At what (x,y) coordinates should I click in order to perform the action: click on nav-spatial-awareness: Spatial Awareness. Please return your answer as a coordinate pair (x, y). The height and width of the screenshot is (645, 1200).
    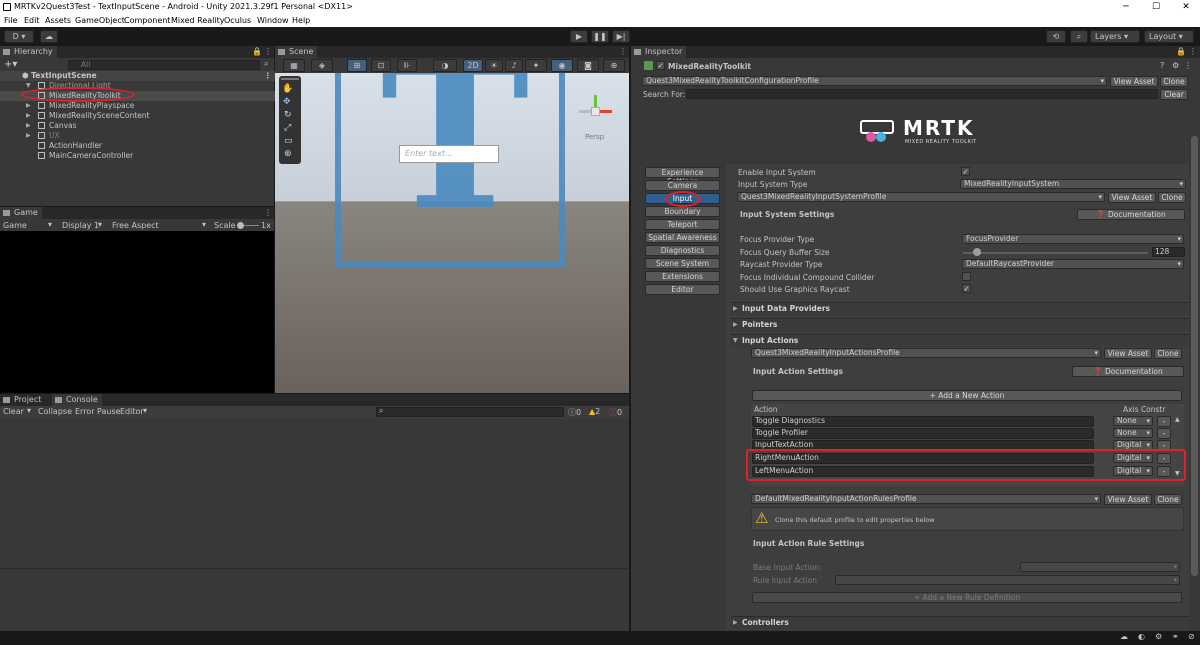
    Looking at the image, I should click on (682, 237).